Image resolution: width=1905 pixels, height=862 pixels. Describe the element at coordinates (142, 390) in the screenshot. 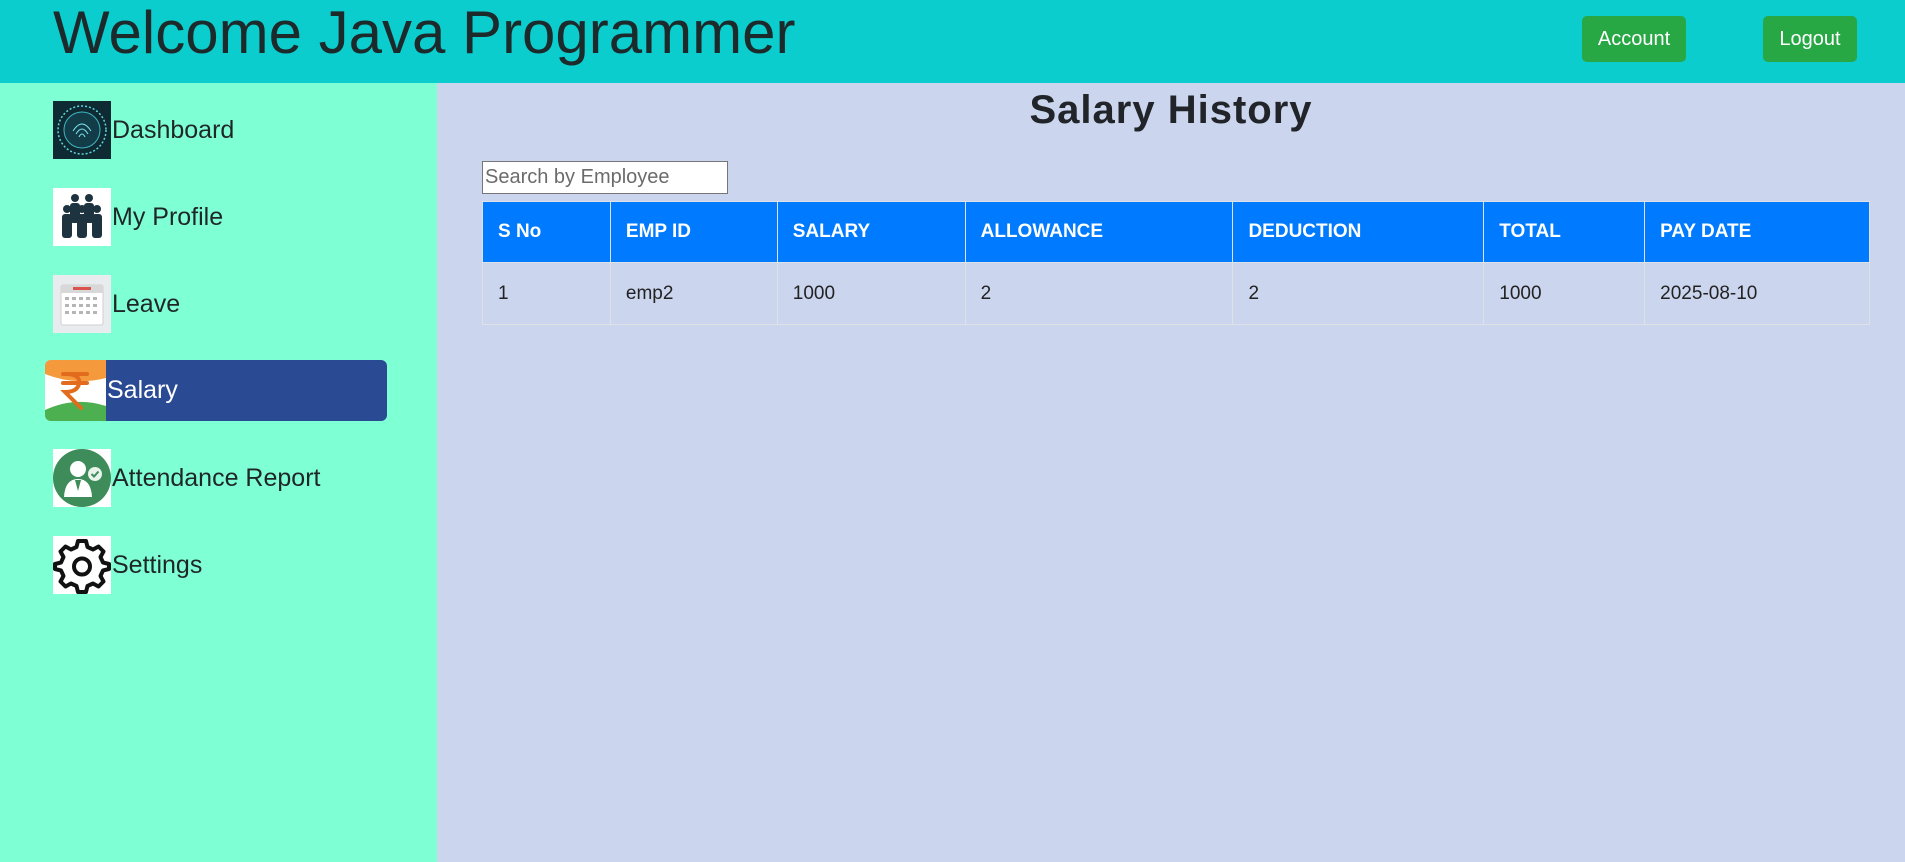

I see `sidebar-item-label: Salary` at that location.